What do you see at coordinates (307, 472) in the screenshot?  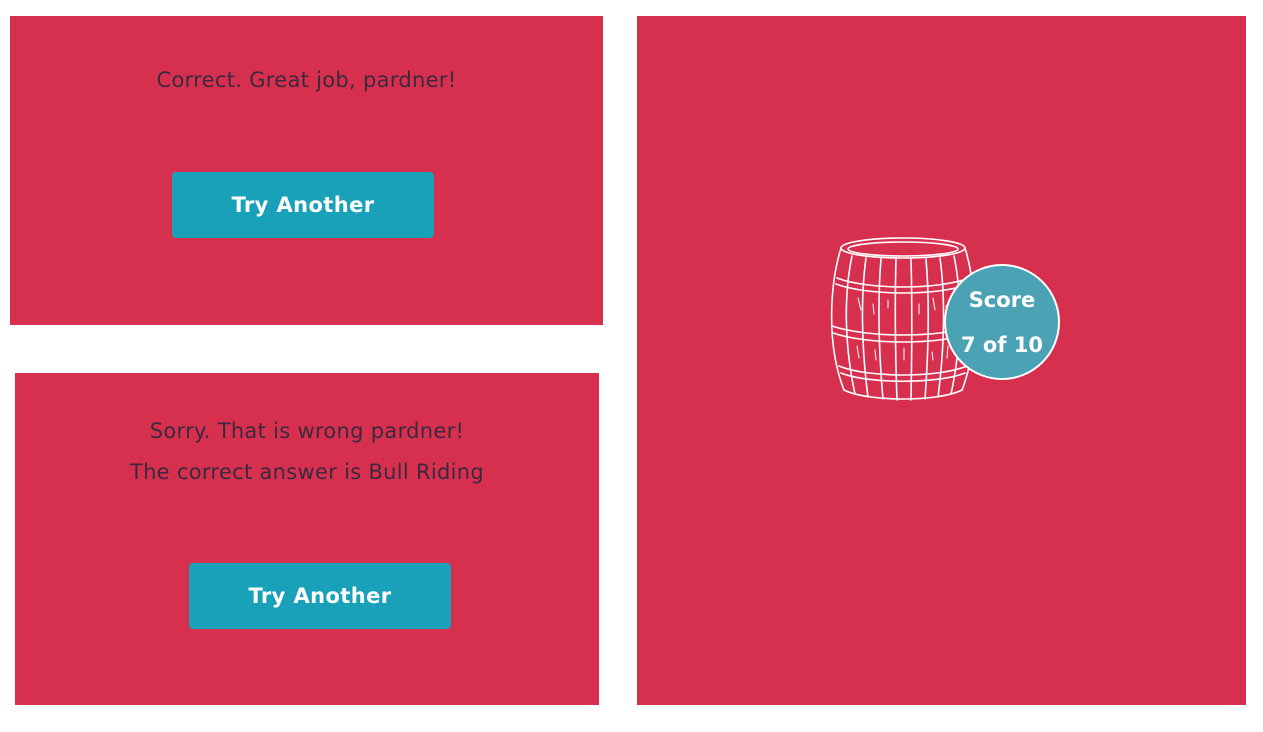 I see `correct-answer-text: The correct answer is Bull Riding` at bounding box center [307, 472].